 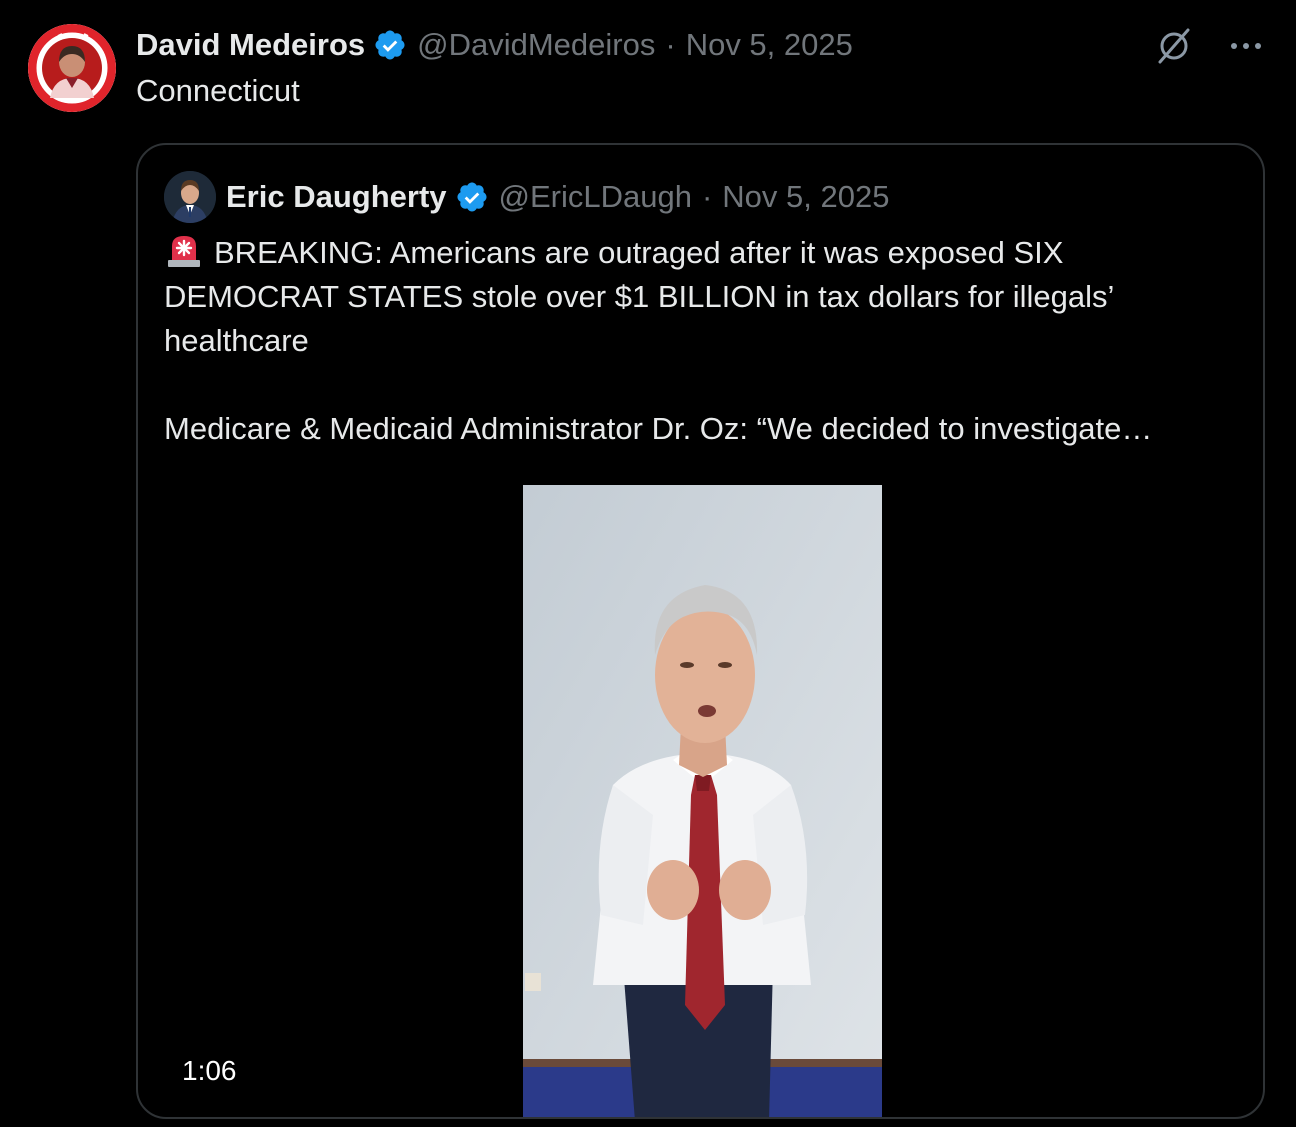 I want to click on quoted-author-handle: @EricLDaugh, so click(x=595, y=197).